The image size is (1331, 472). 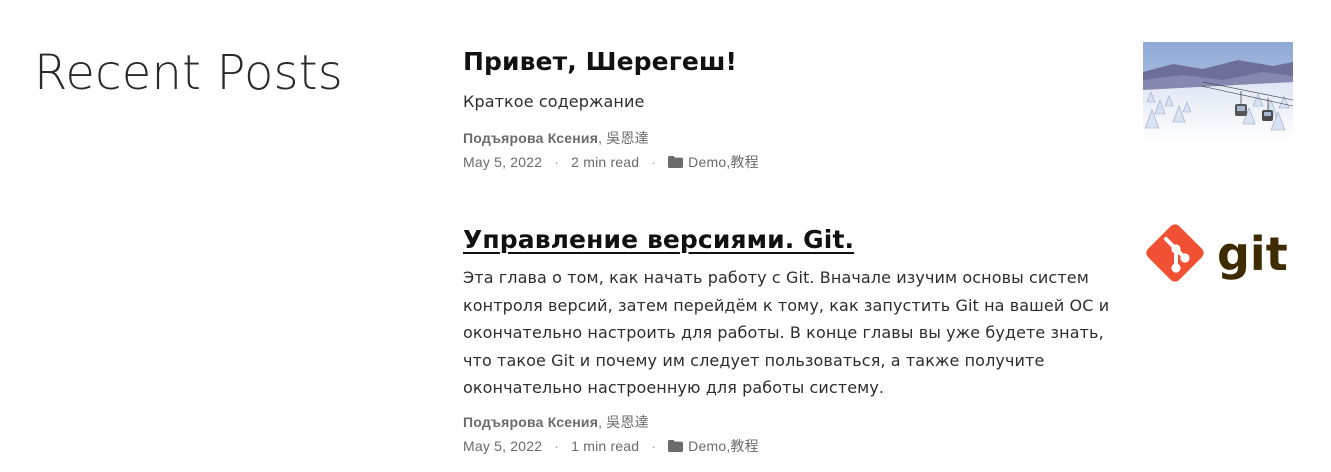 What do you see at coordinates (554, 101) in the screenshot?
I see `post-summary: Краткое содержание` at bounding box center [554, 101].